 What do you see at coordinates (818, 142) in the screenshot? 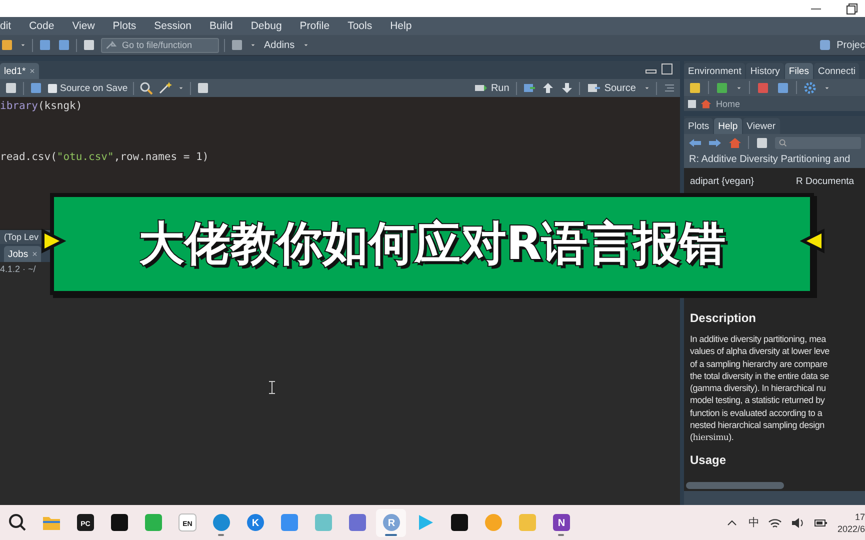
I see `search-field` at bounding box center [818, 142].